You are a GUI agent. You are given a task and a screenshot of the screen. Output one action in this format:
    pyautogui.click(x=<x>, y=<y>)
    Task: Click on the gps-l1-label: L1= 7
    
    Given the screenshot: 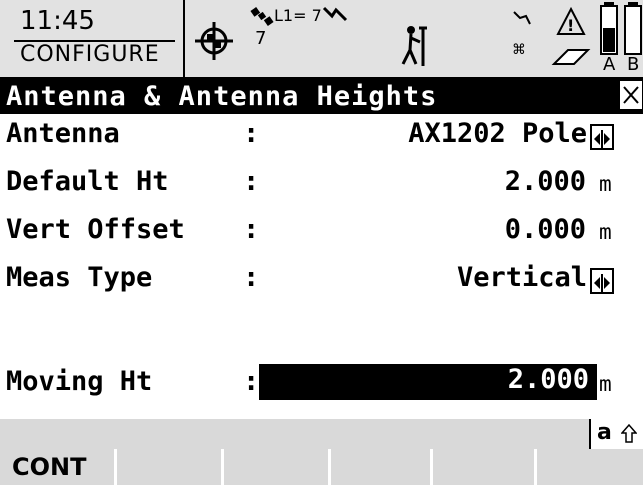 What is the action you would take?
    pyautogui.click(x=298, y=15)
    